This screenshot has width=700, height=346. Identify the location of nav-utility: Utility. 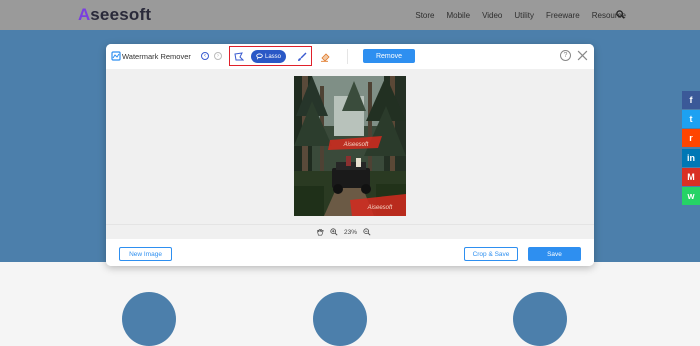
(524, 15).